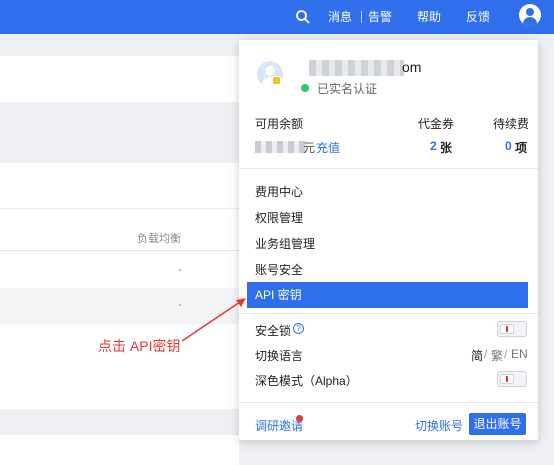 This screenshot has width=554, height=465. I want to click on verified-badge-icon, so click(276, 80).